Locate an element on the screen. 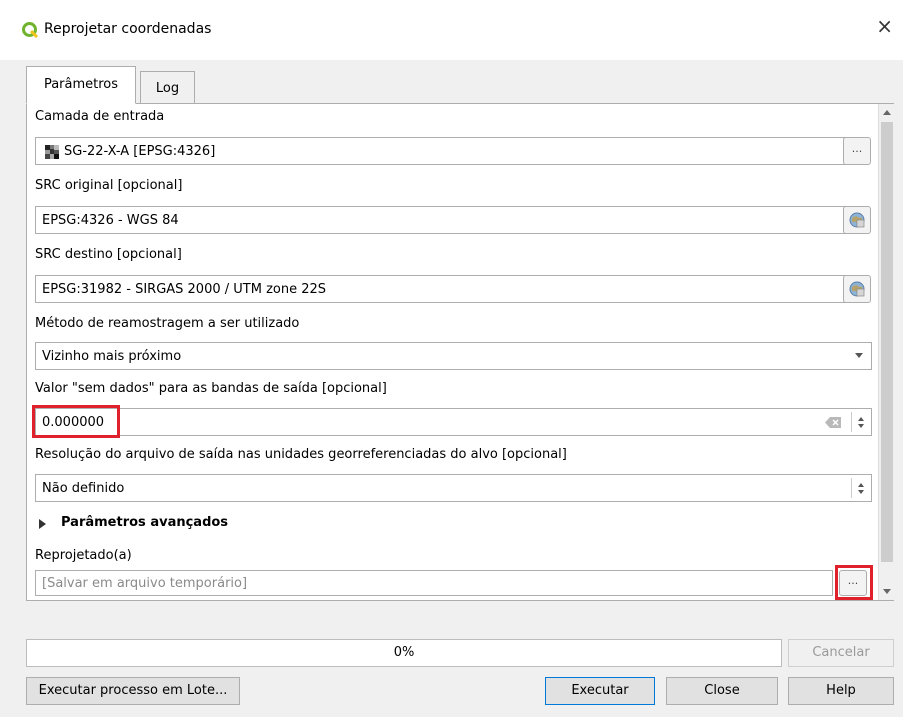 The height and width of the screenshot is (717, 903). close-icon: × is located at coordinates (884, 26).